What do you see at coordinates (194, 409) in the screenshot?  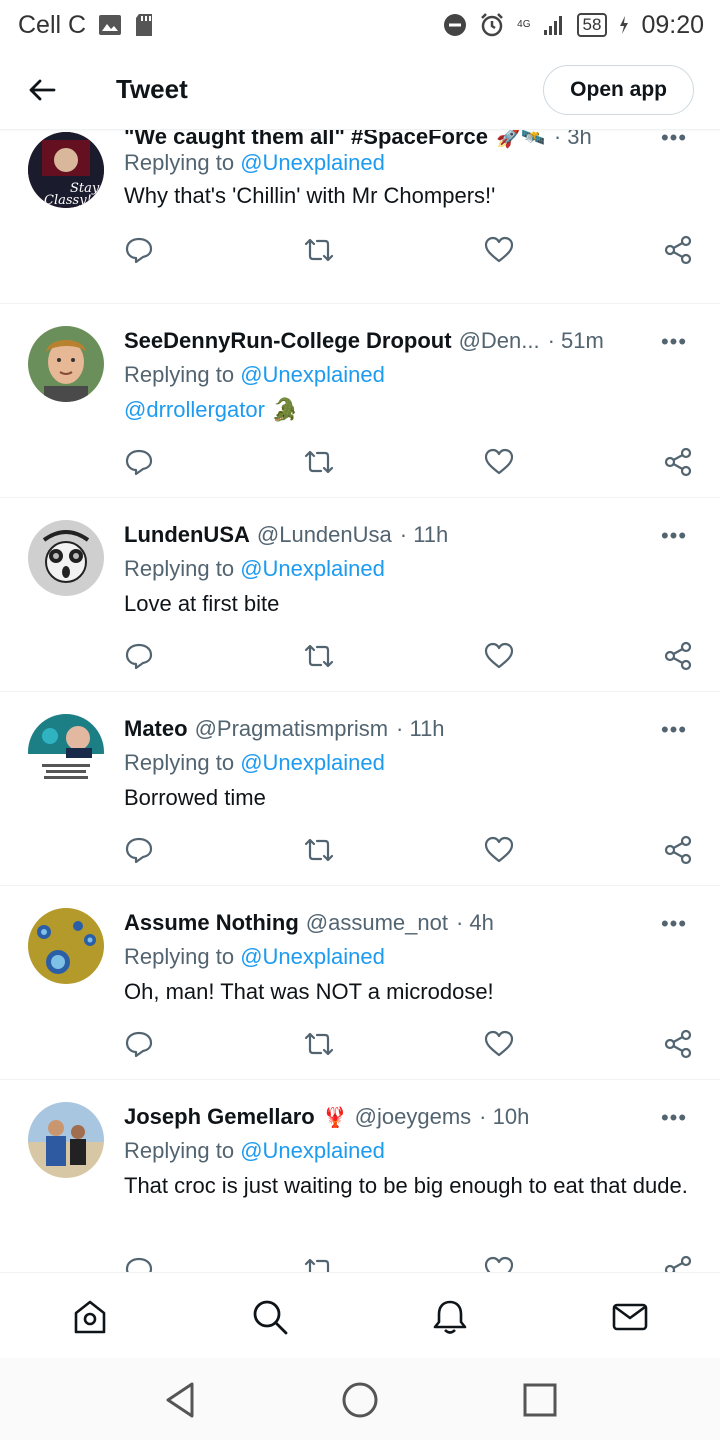 I see `mention-link: @drrollergator` at bounding box center [194, 409].